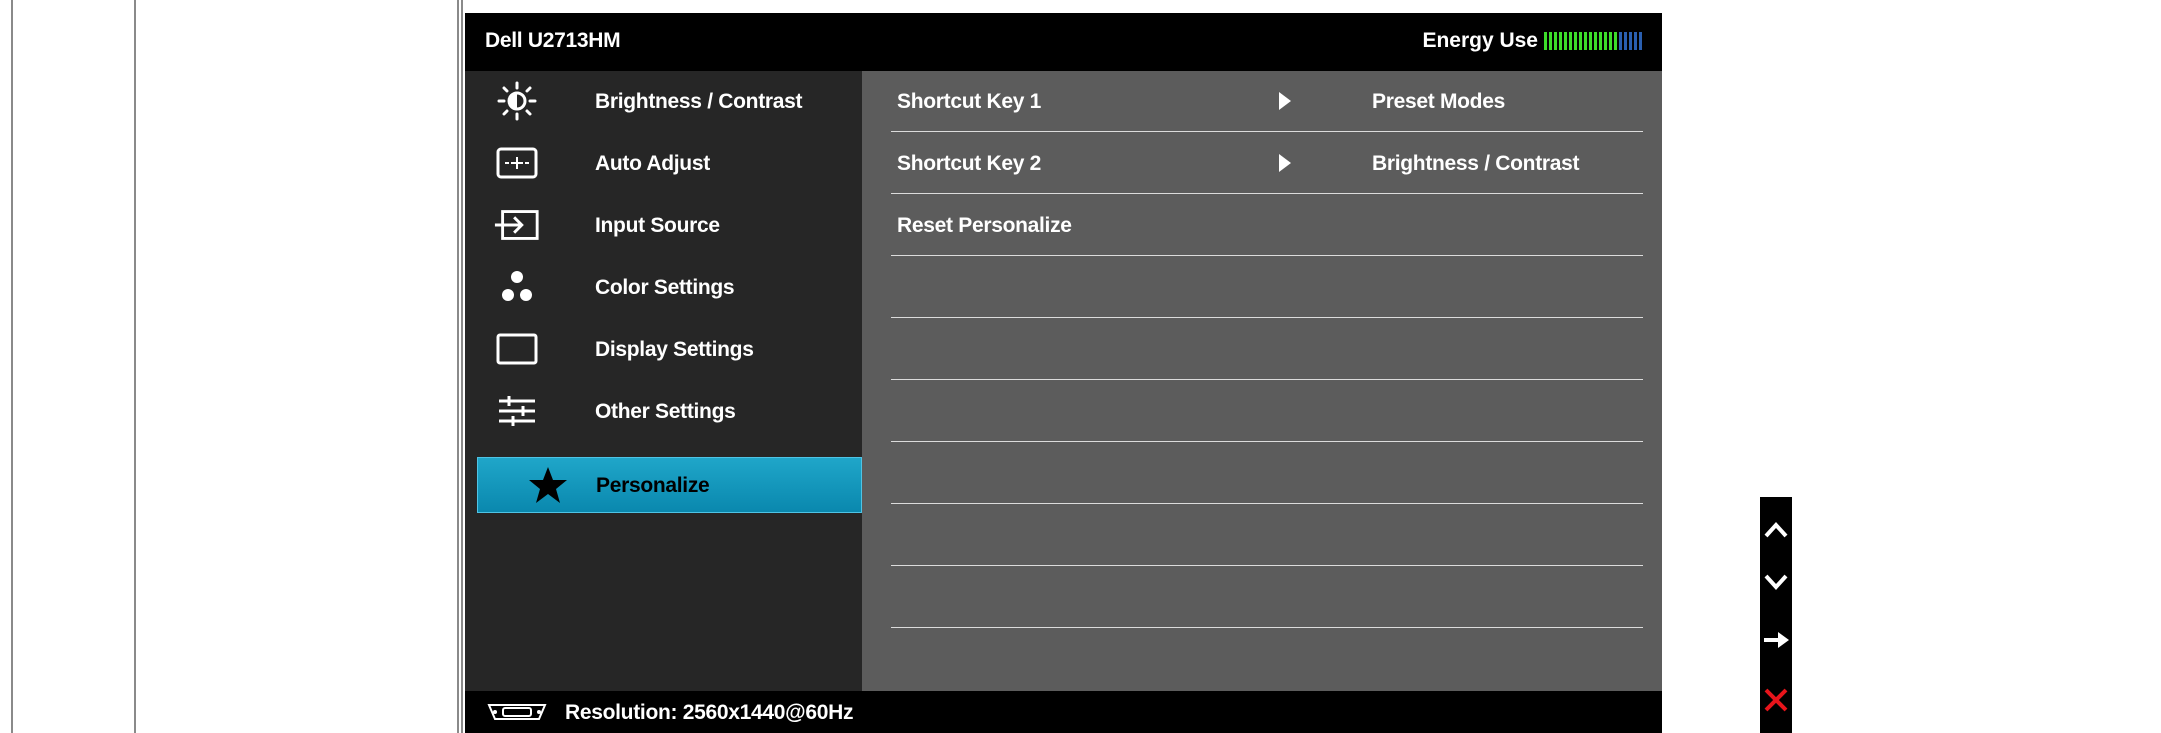 This screenshot has height=733, width=2161. I want to click on vga-connector-icon, so click(517, 715).